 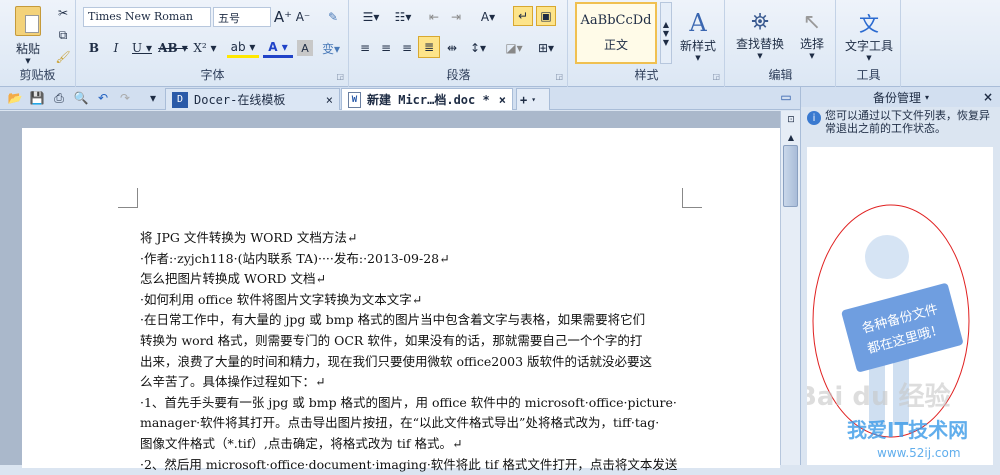 What do you see at coordinates (249, 237) in the screenshot?
I see `doc-line: 将 JPG 文件转换为 WORD 文档方法↵` at bounding box center [249, 237].